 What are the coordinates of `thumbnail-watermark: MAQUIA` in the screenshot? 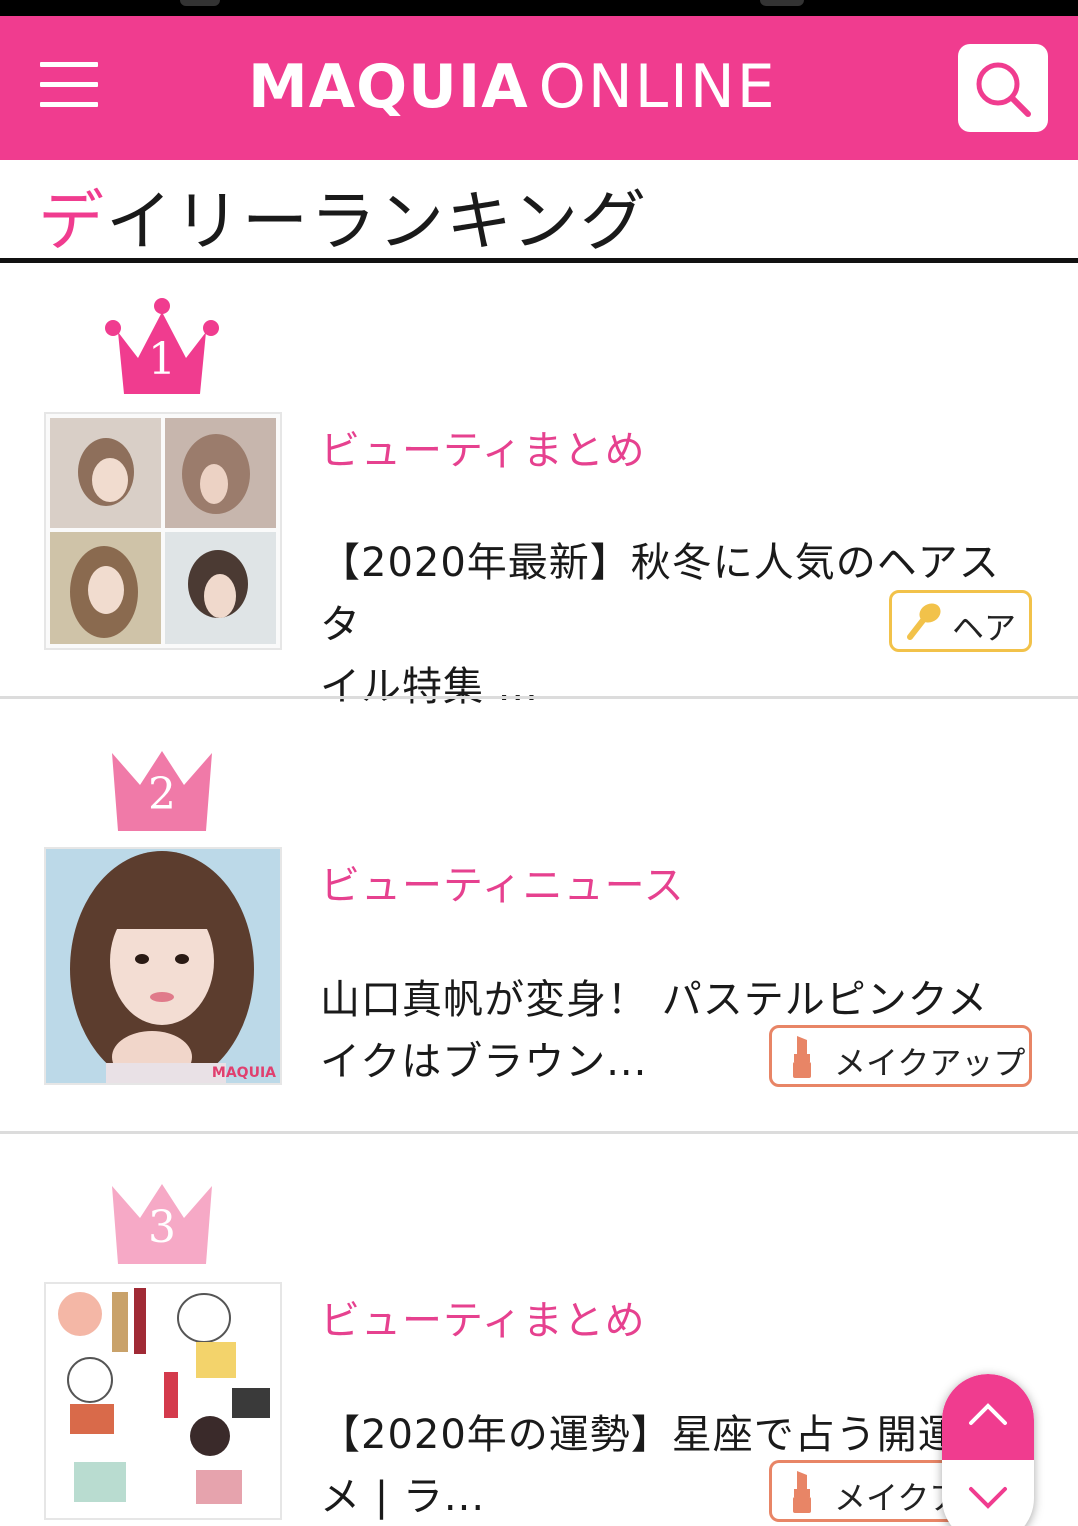 It's located at (243, 1073).